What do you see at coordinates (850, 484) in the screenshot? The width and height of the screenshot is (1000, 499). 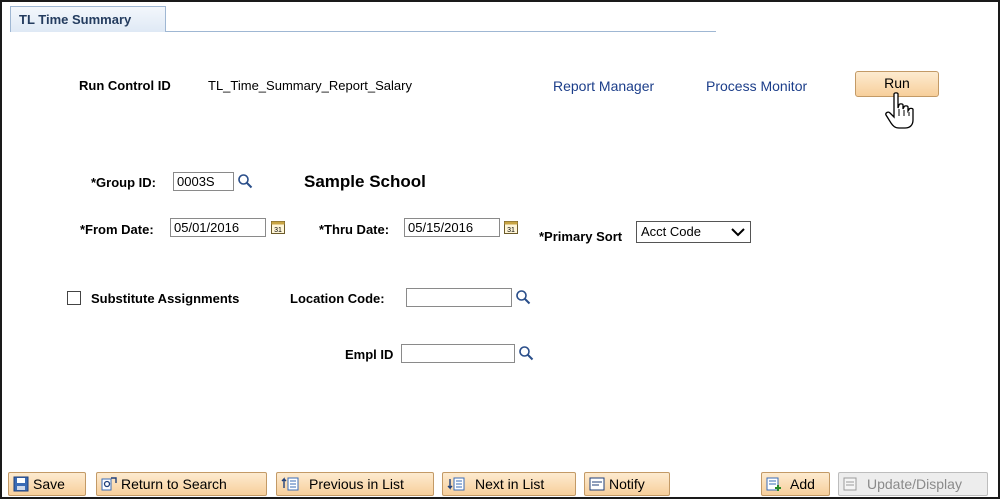 I see `update-display-icon` at bounding box center [850, 484].